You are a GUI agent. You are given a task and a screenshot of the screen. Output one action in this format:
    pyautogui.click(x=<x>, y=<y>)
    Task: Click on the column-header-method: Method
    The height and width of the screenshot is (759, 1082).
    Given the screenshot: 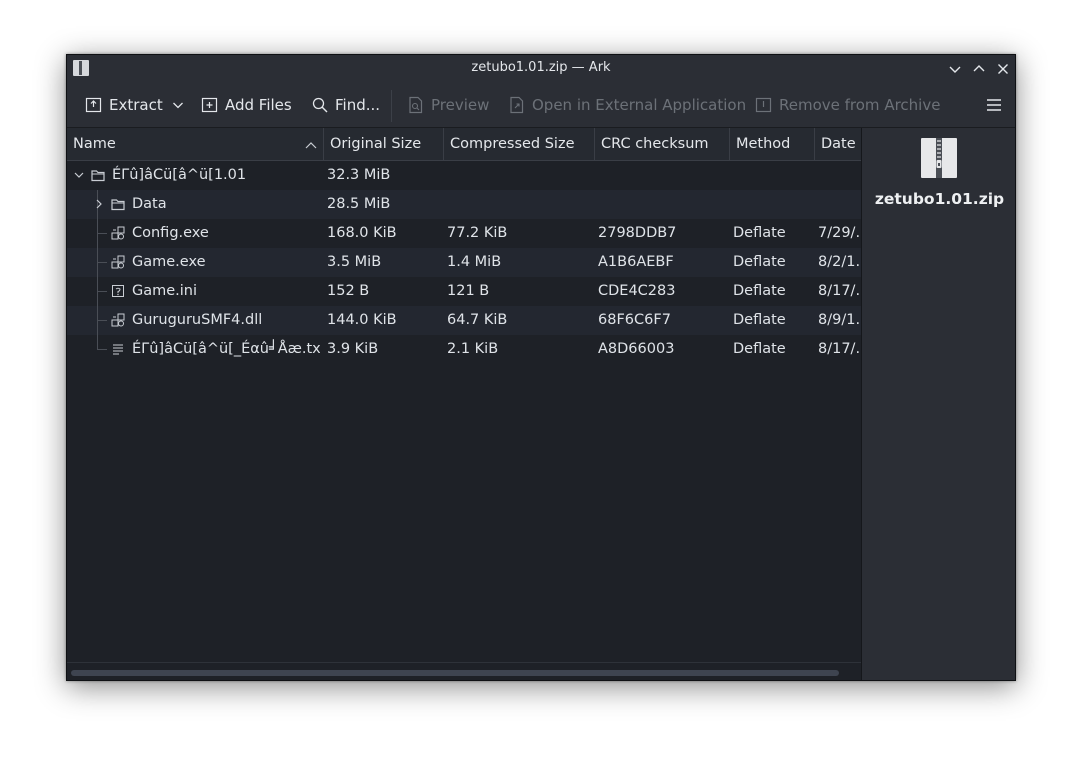 What is the action you would take?
    pyautogui.click(x=772, y=144)
    